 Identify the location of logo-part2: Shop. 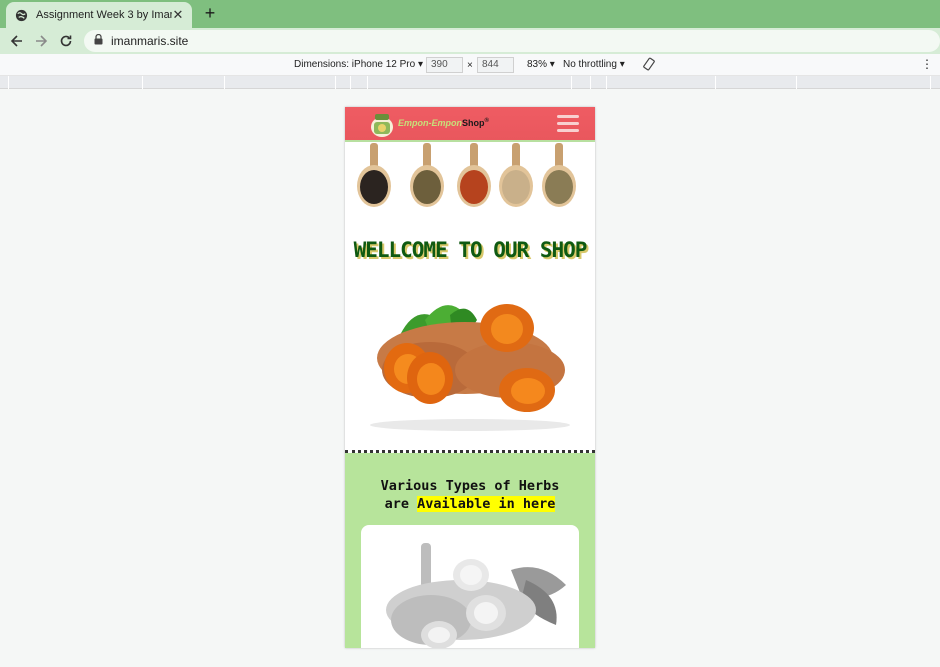
(473, 123).